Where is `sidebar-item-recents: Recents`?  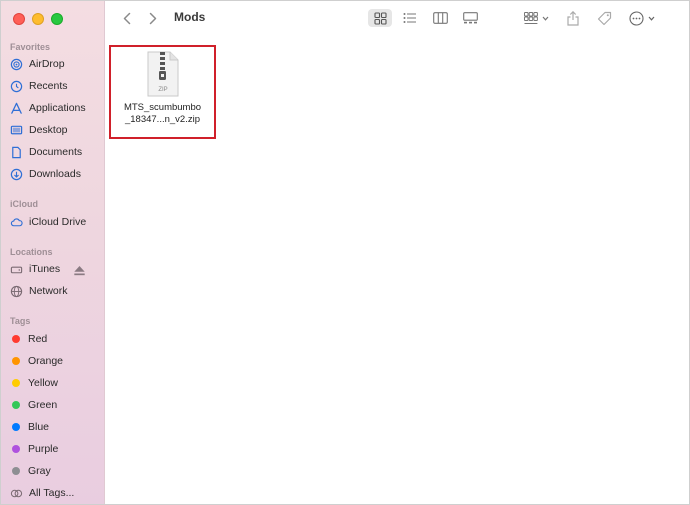
sidebar-item-recents: Recents is located at coordinates (56, 86).